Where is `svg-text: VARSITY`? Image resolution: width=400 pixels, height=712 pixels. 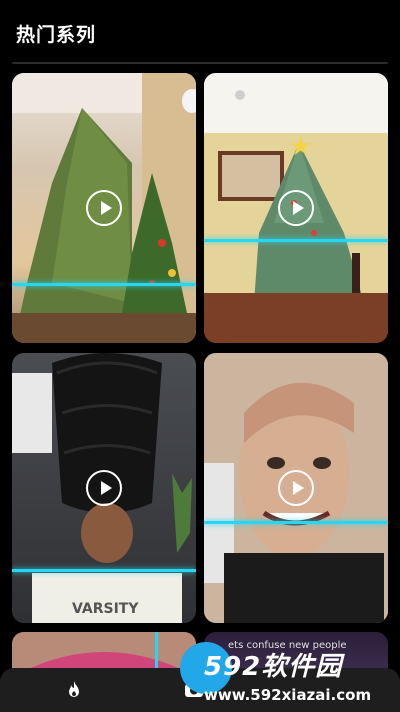
svg-text: VARSITY is located at coordinates (105, 609).